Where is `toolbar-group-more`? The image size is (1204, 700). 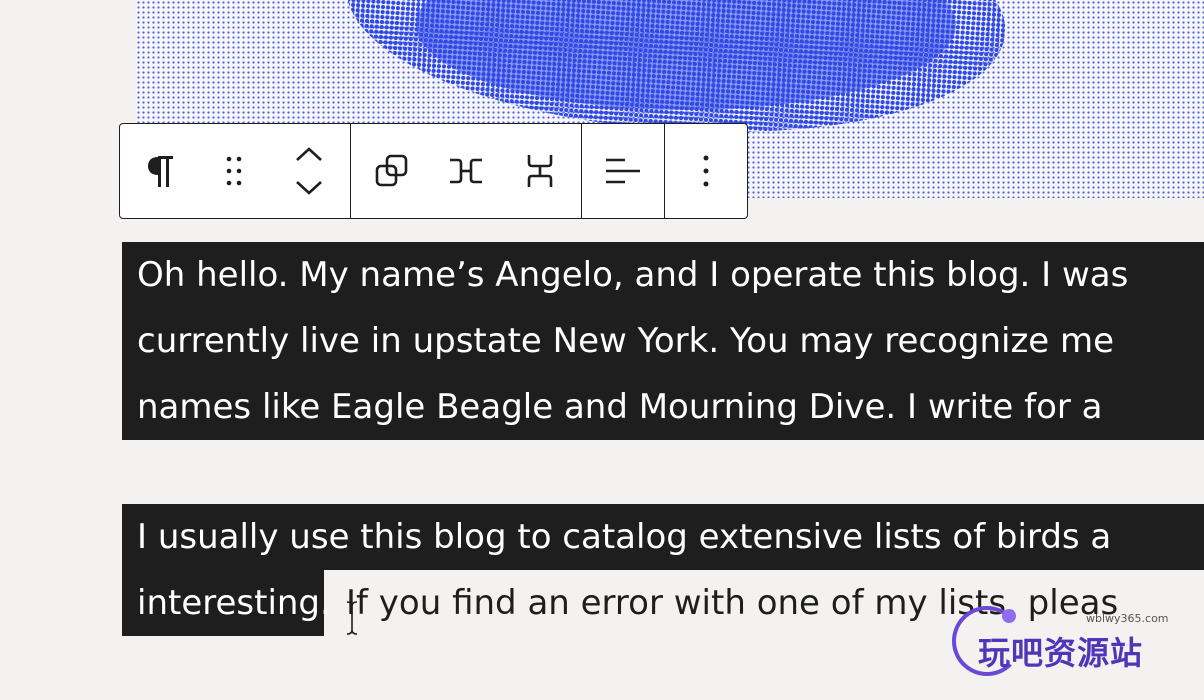 toolbar-group-more is located at coordinates (706, 171).